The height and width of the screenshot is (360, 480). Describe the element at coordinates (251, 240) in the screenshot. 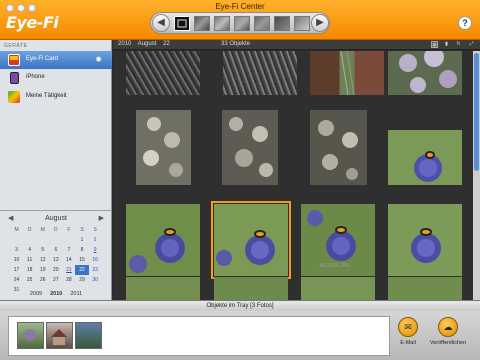

I see `photo-thumbnail-selected` at that location.